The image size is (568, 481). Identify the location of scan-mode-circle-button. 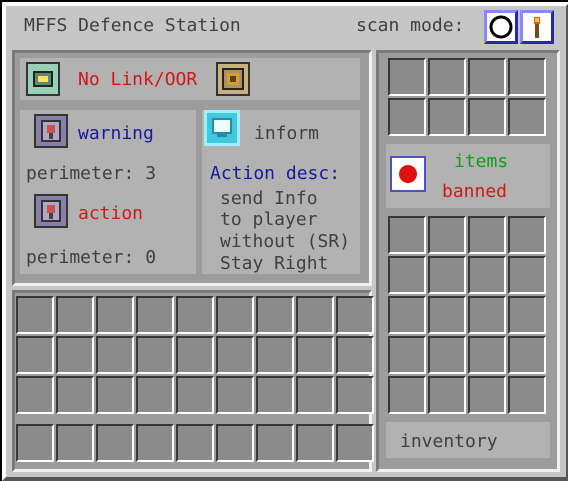
(501, 27).